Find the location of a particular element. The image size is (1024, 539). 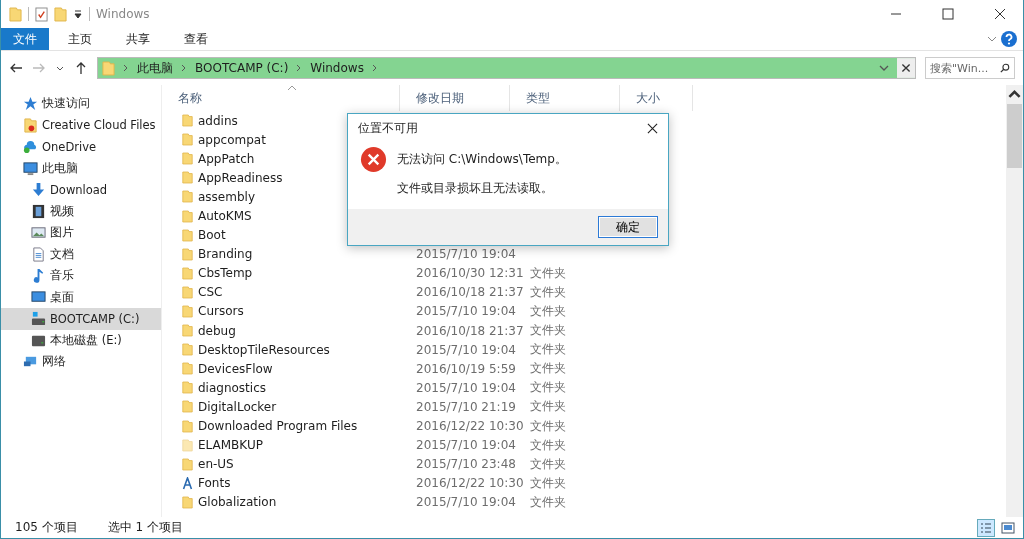

file-name: AutoKMS is located at coordinates (225, 216).